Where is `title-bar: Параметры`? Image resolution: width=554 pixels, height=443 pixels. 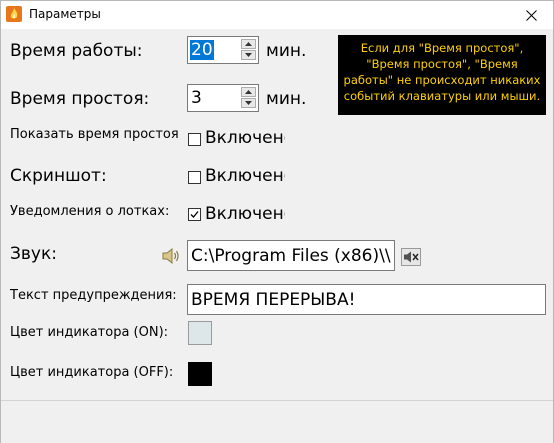 title-bar: Параметры is located at coordinates (277, 15).